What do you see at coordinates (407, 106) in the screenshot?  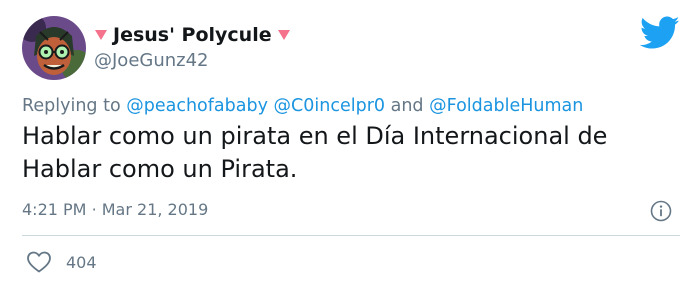 I see `replying-joiner: and` at bounding box center [407, 106].